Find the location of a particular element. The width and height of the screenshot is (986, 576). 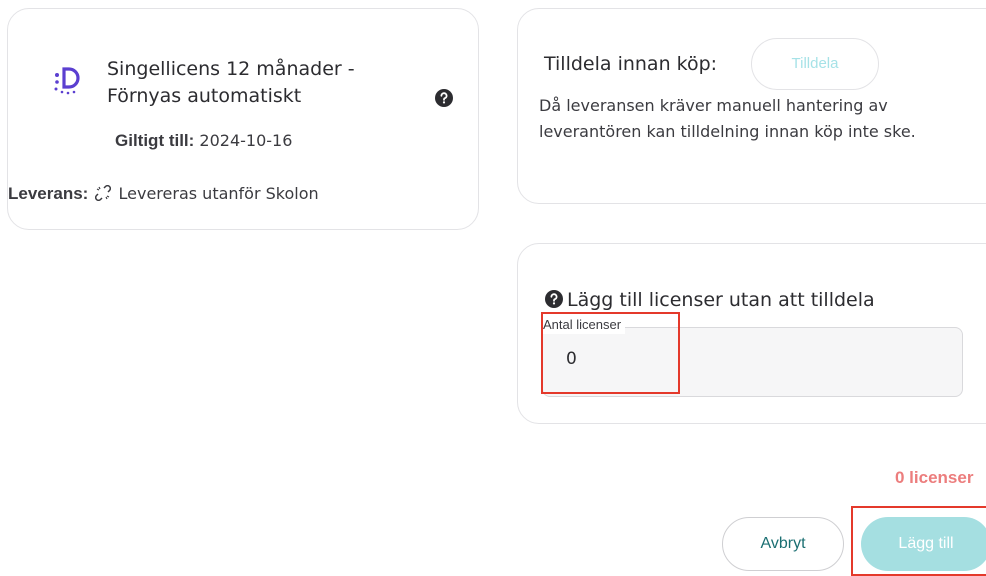

delivery-row: Leverans: Levereras utanför Skolon is located at coordinates (163, 194).